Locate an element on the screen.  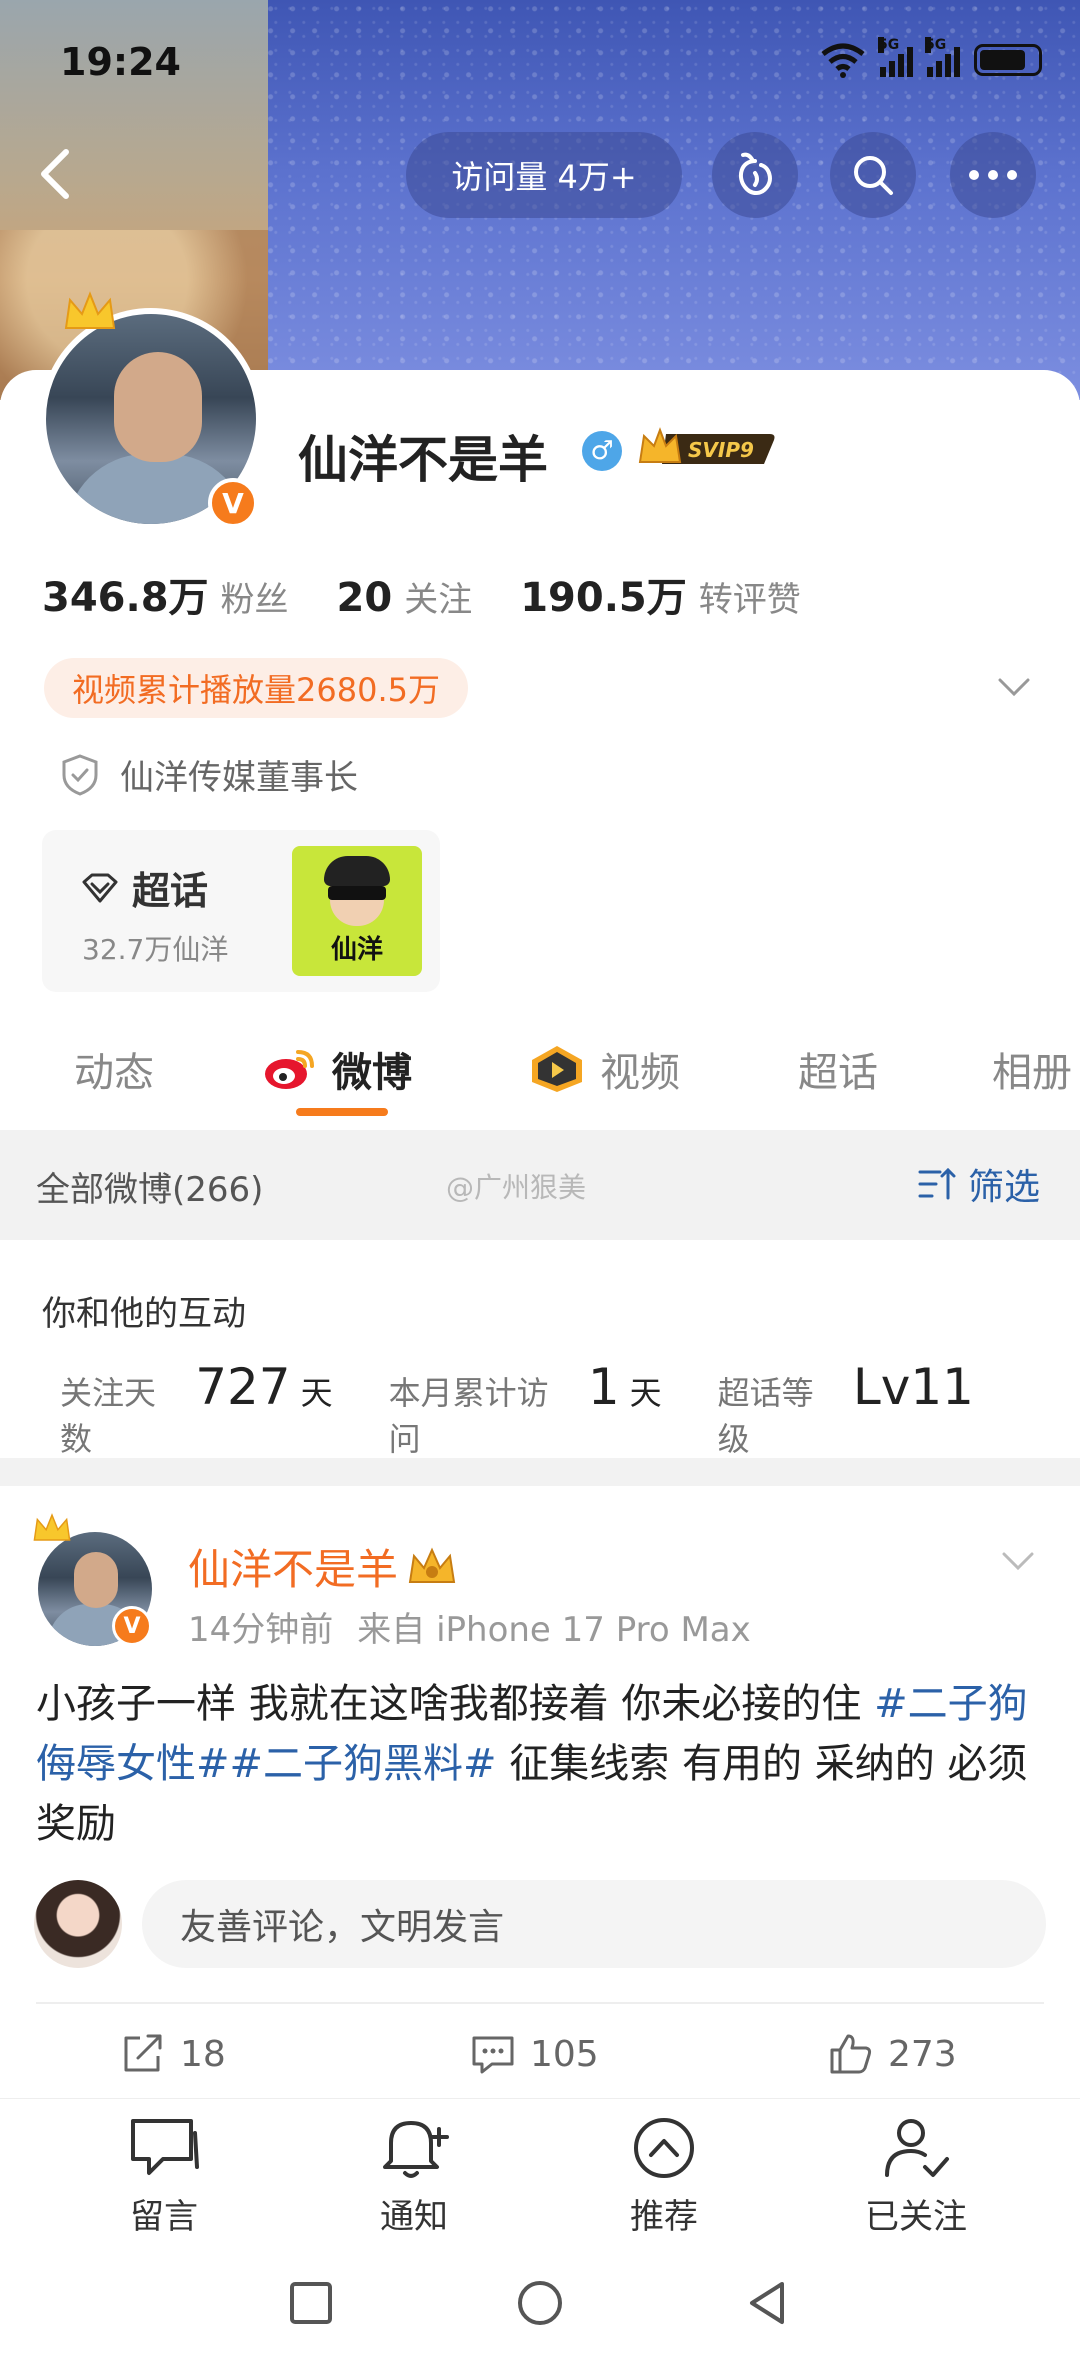
notify-button: 通知 is located at coordinates (414, 2176).